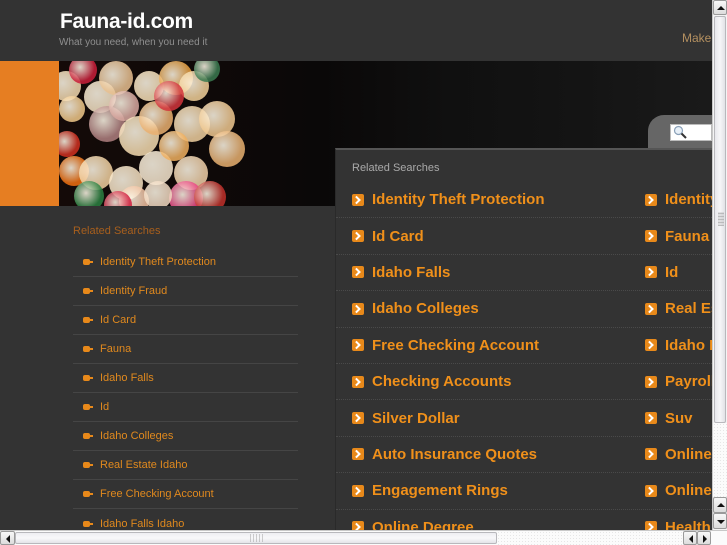  Describe the element at coordinates (115, 349) in the screenshot. I see `sidebar-item-label: Fauna` at that location.